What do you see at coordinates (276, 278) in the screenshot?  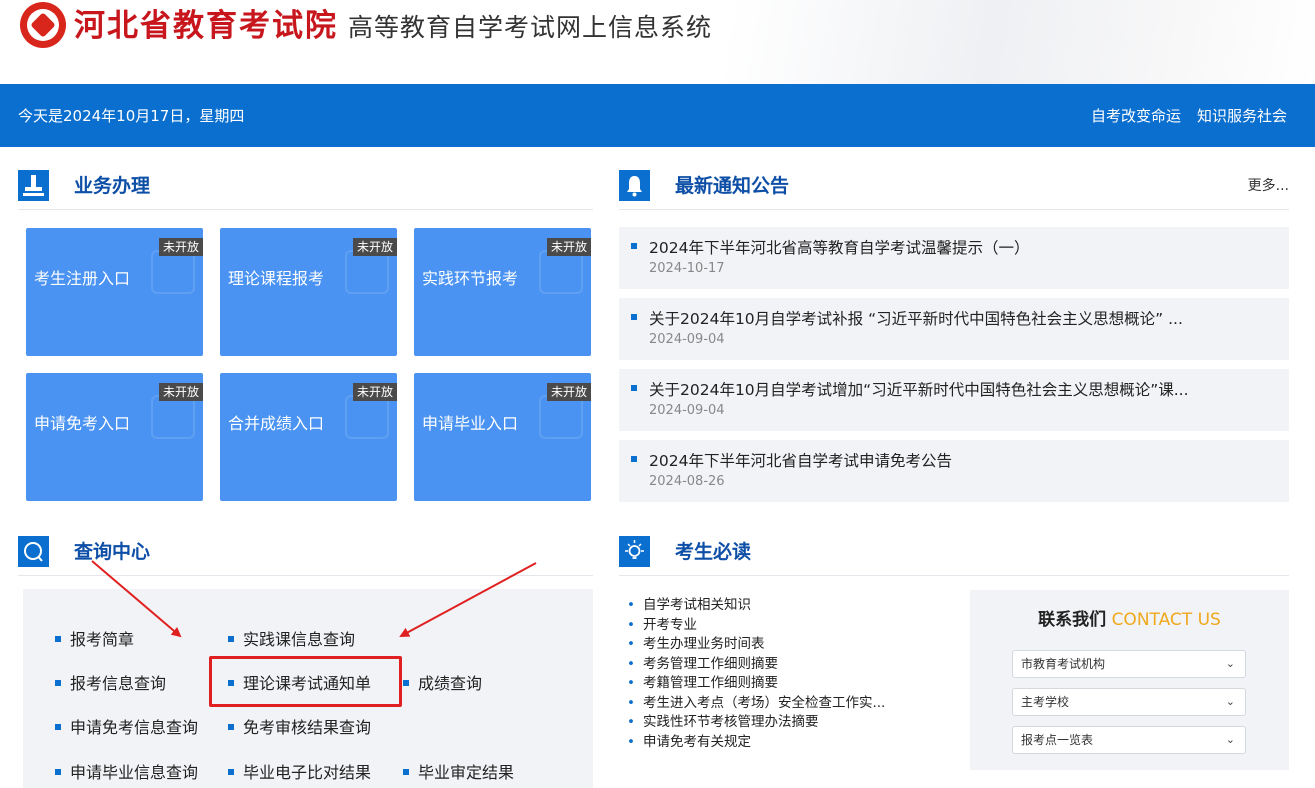 I see `tile-label: 理论课程报考` at bounding box center [276, 278].